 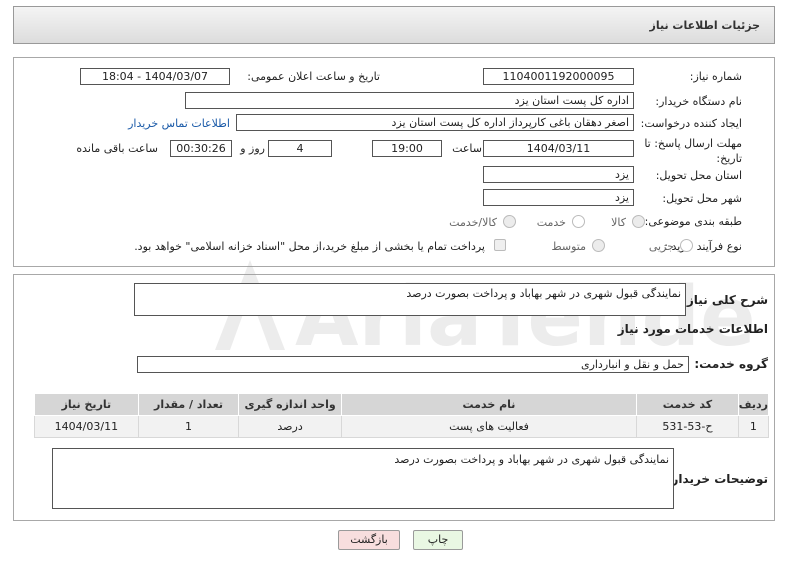 What do you see at coordinates (692, 329) in the screenshot?
I see `services-section-title: اطلاعات خدمات مورد نیاز` at bounding box center [692, 329].